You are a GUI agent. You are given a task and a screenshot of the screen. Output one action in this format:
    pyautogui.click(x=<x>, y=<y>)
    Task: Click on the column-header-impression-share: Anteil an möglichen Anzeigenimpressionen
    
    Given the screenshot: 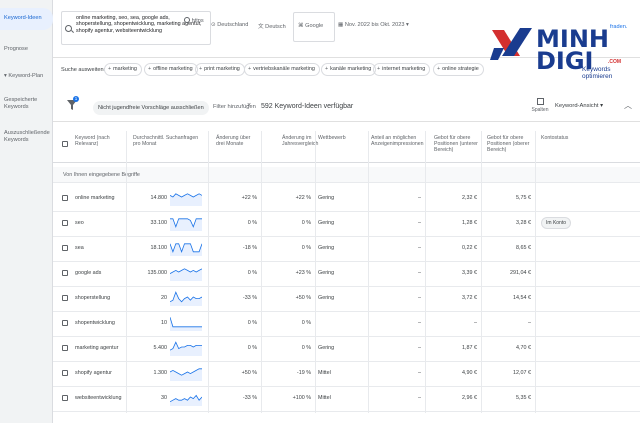 What is the action you would take?
    pyautogui.click(x=397, y=141)
    